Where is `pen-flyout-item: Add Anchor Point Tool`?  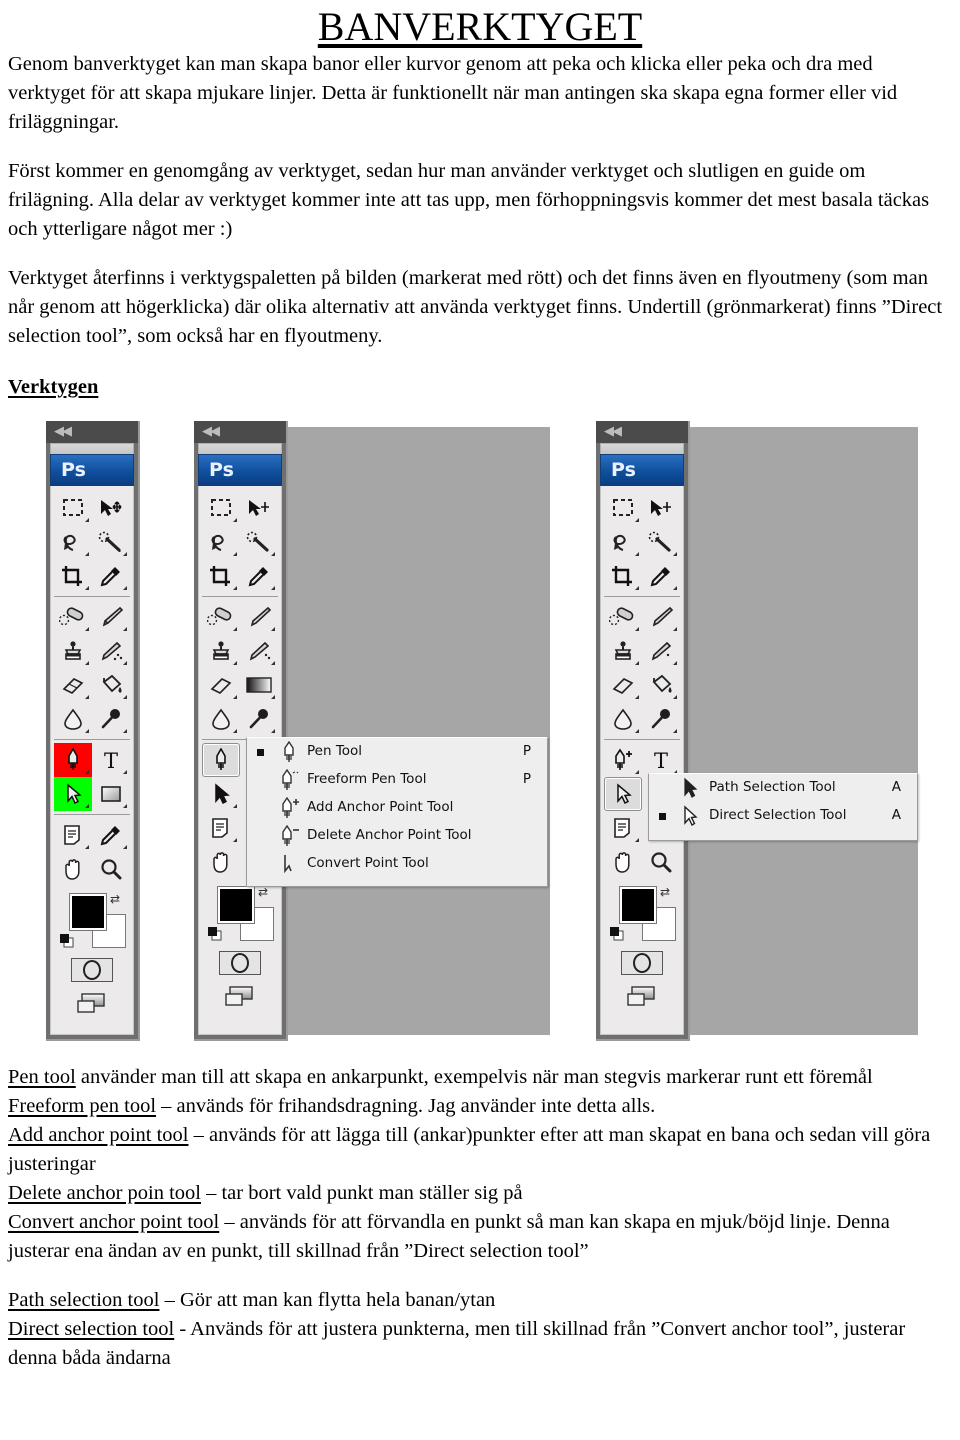
pen-flyout-item: Add Anchor Point Tool is located at coordinates (397, 808).